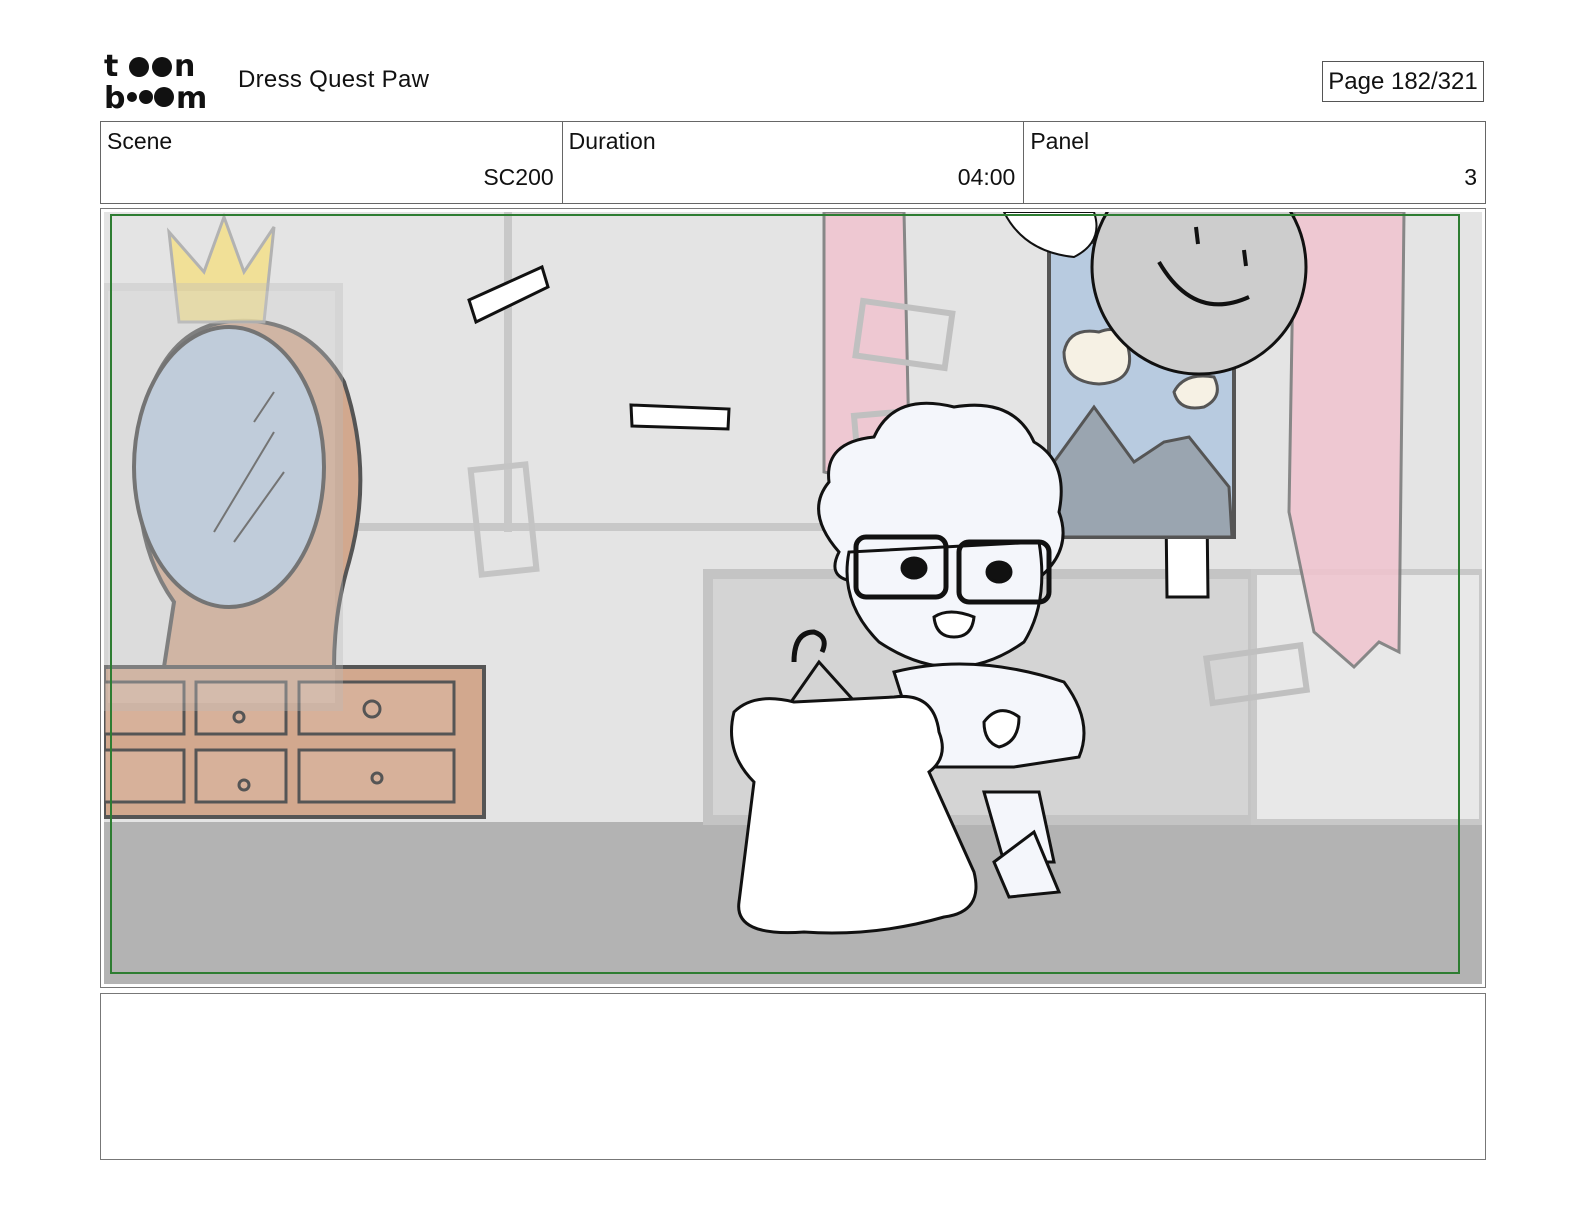 The image size is (1584, 1224). What do you see at coordinates (1254, 162) in the screenshot?
I see `panel-cell: Panel 3` at bounding box center [1254, 162].